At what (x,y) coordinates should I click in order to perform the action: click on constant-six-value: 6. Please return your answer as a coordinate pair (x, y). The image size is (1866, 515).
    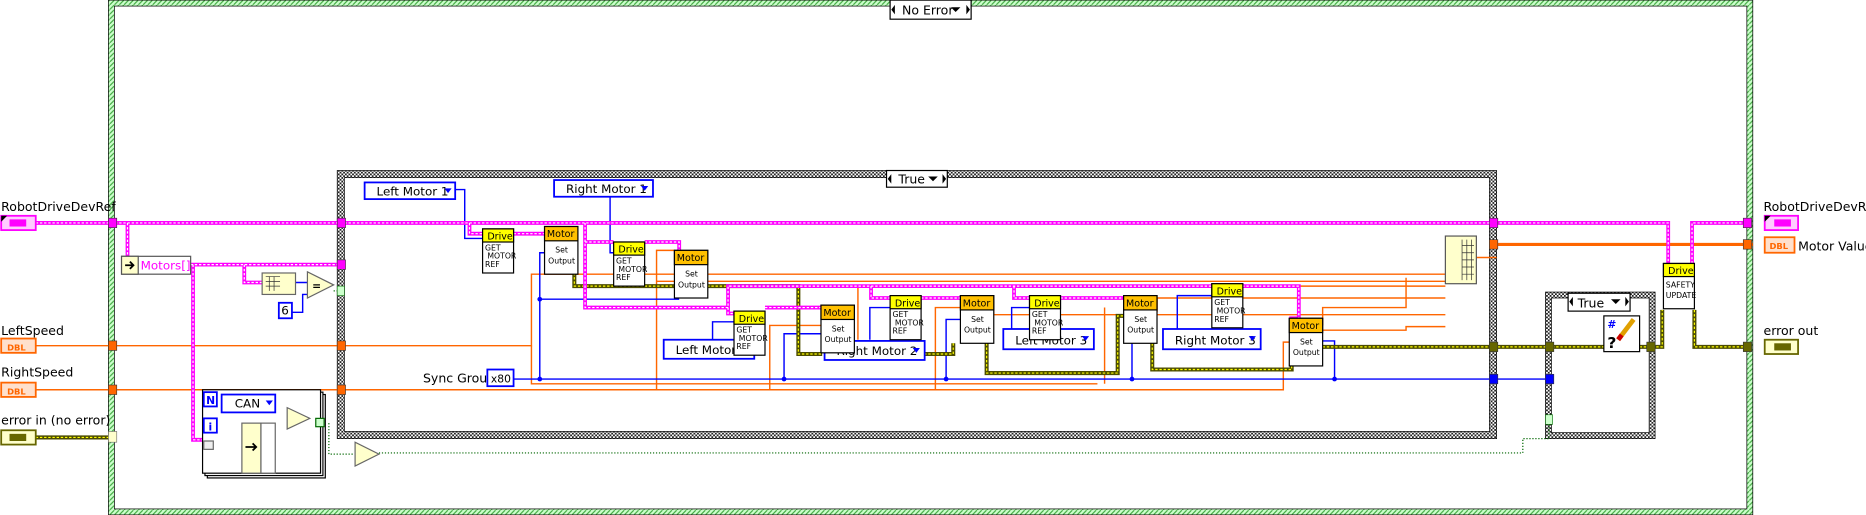
    Looking at the image, I should click on (285, 311).